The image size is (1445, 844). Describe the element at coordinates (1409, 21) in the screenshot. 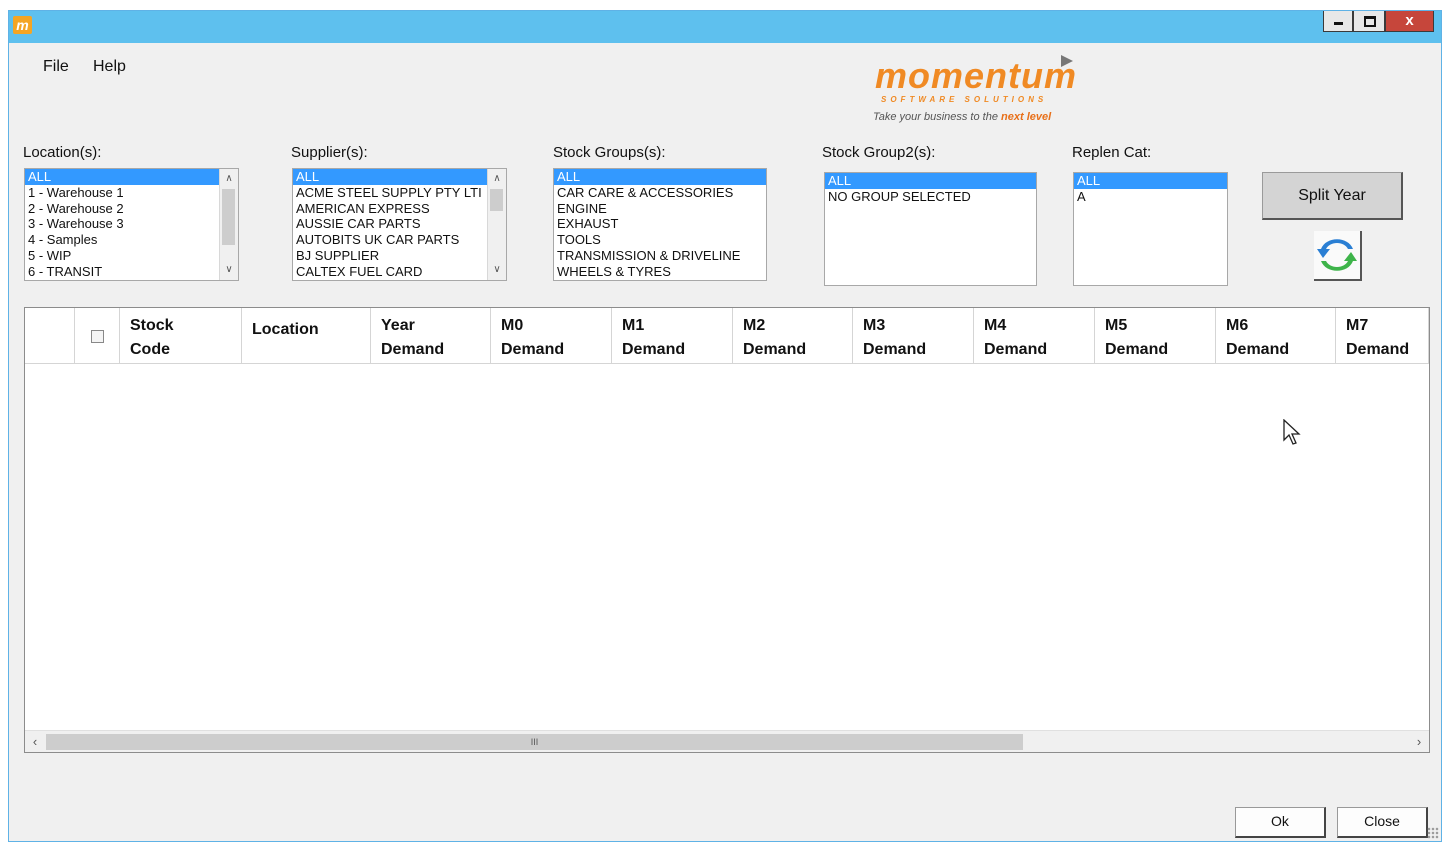

I see `close-window-button: x` at that location.